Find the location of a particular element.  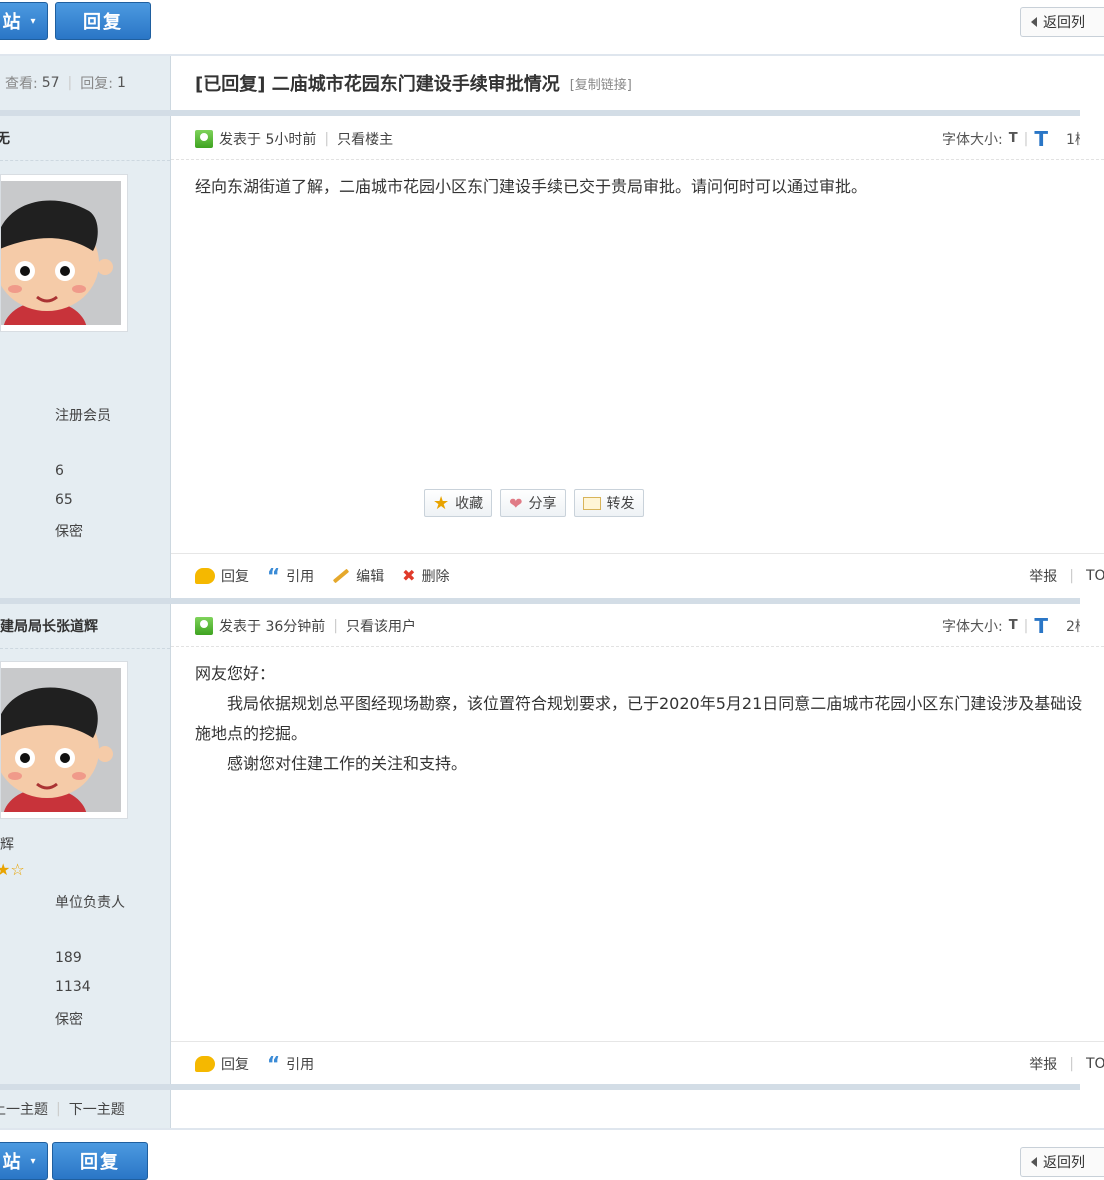

forward-button: 转发 is located at coordinates (608, 503).